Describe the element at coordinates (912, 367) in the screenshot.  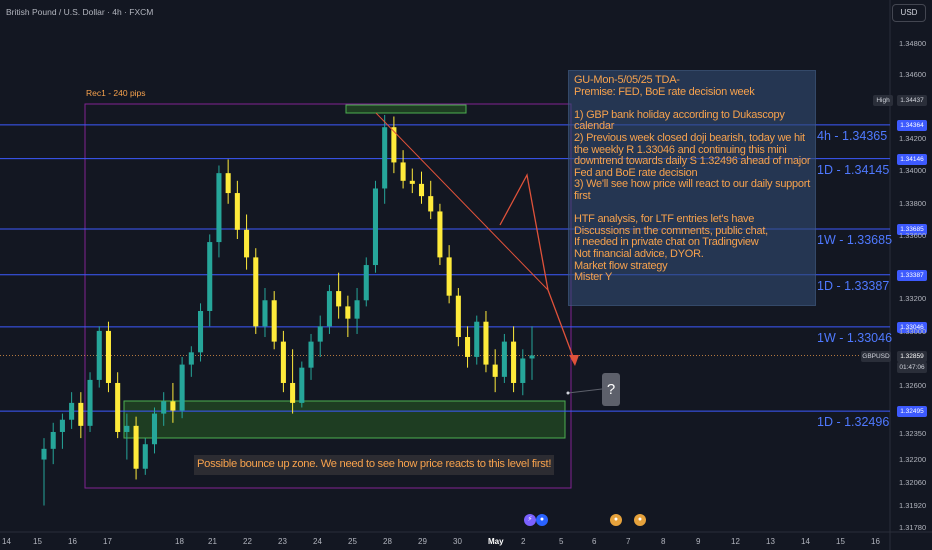
I see `countdown-tag: 01:47:06` at that location.